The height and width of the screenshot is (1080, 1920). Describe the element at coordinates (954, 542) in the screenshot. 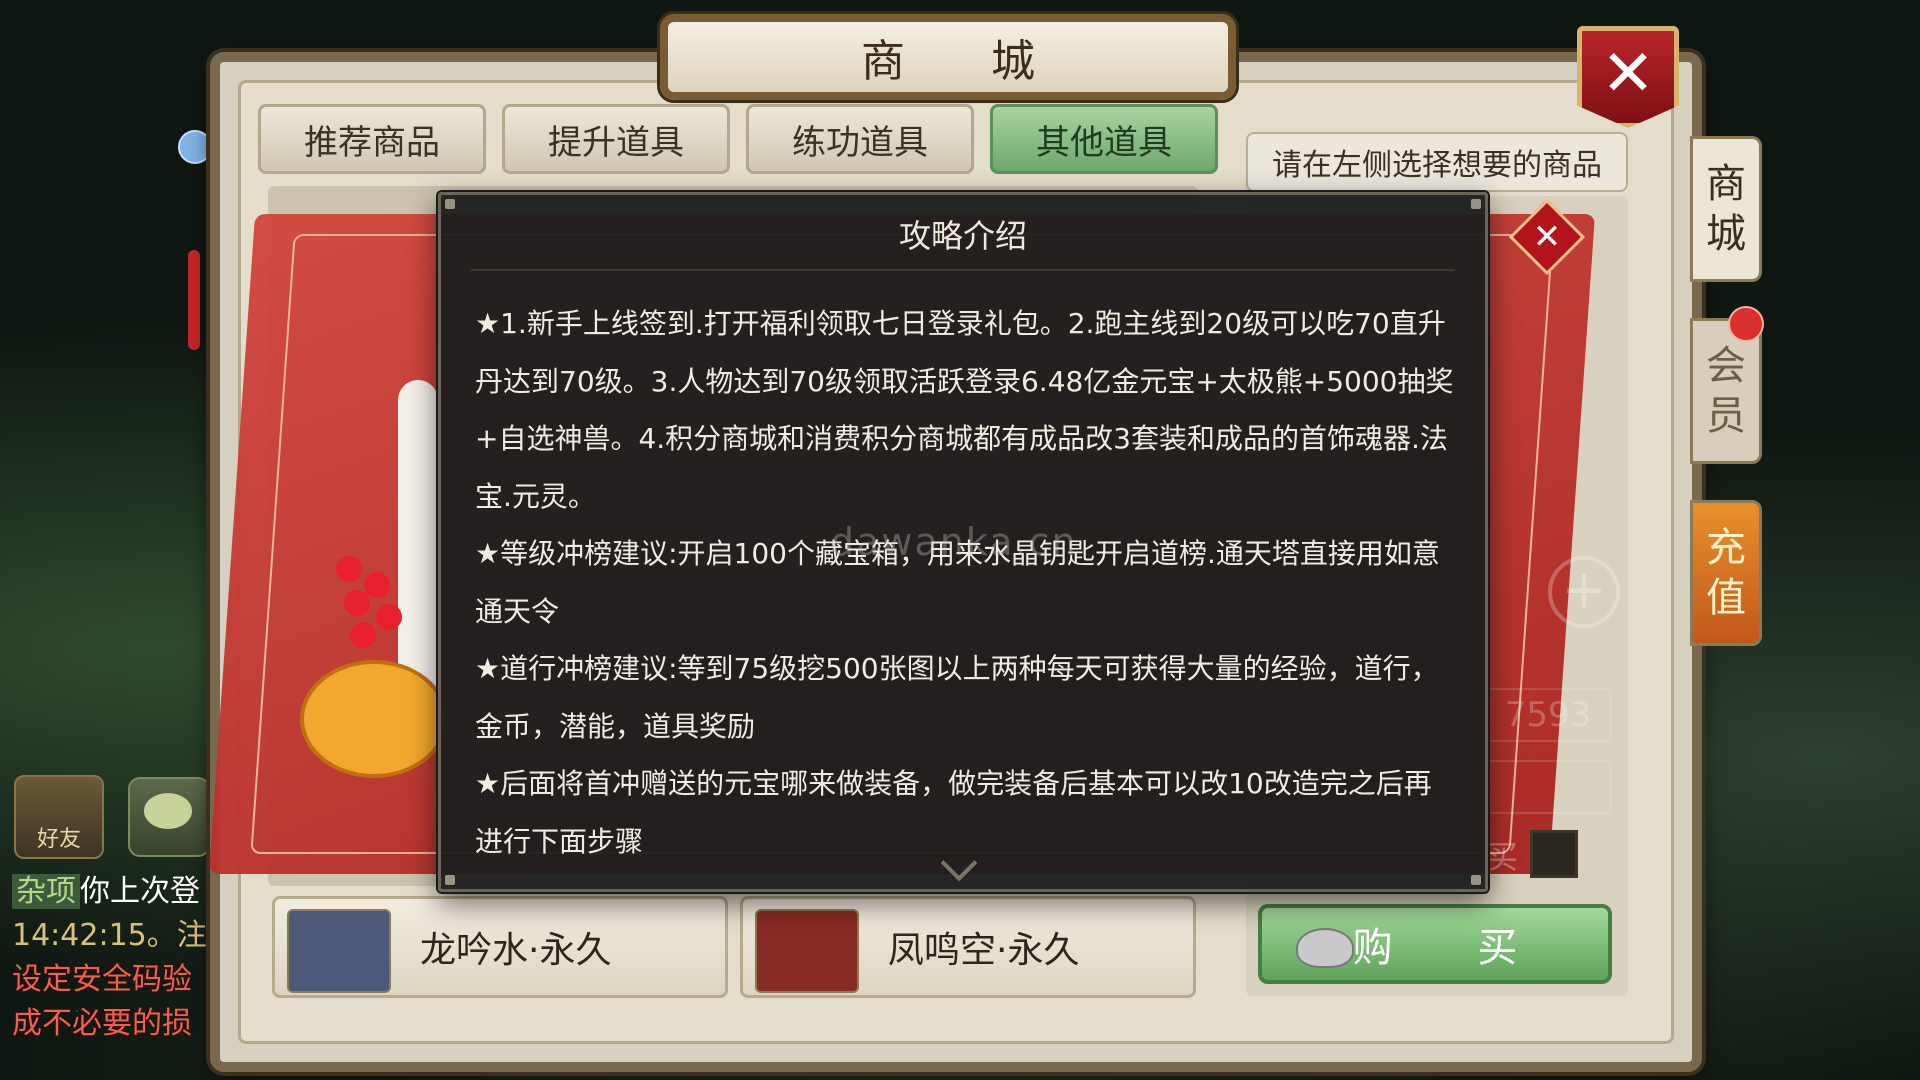

I see `watermark: dawanka.cn` at that location.